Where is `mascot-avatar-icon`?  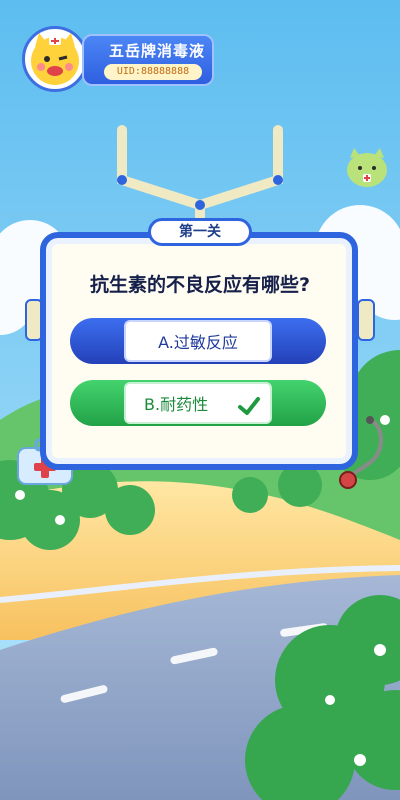
mascot-avatar-icon is located at coordinates (55, 59).